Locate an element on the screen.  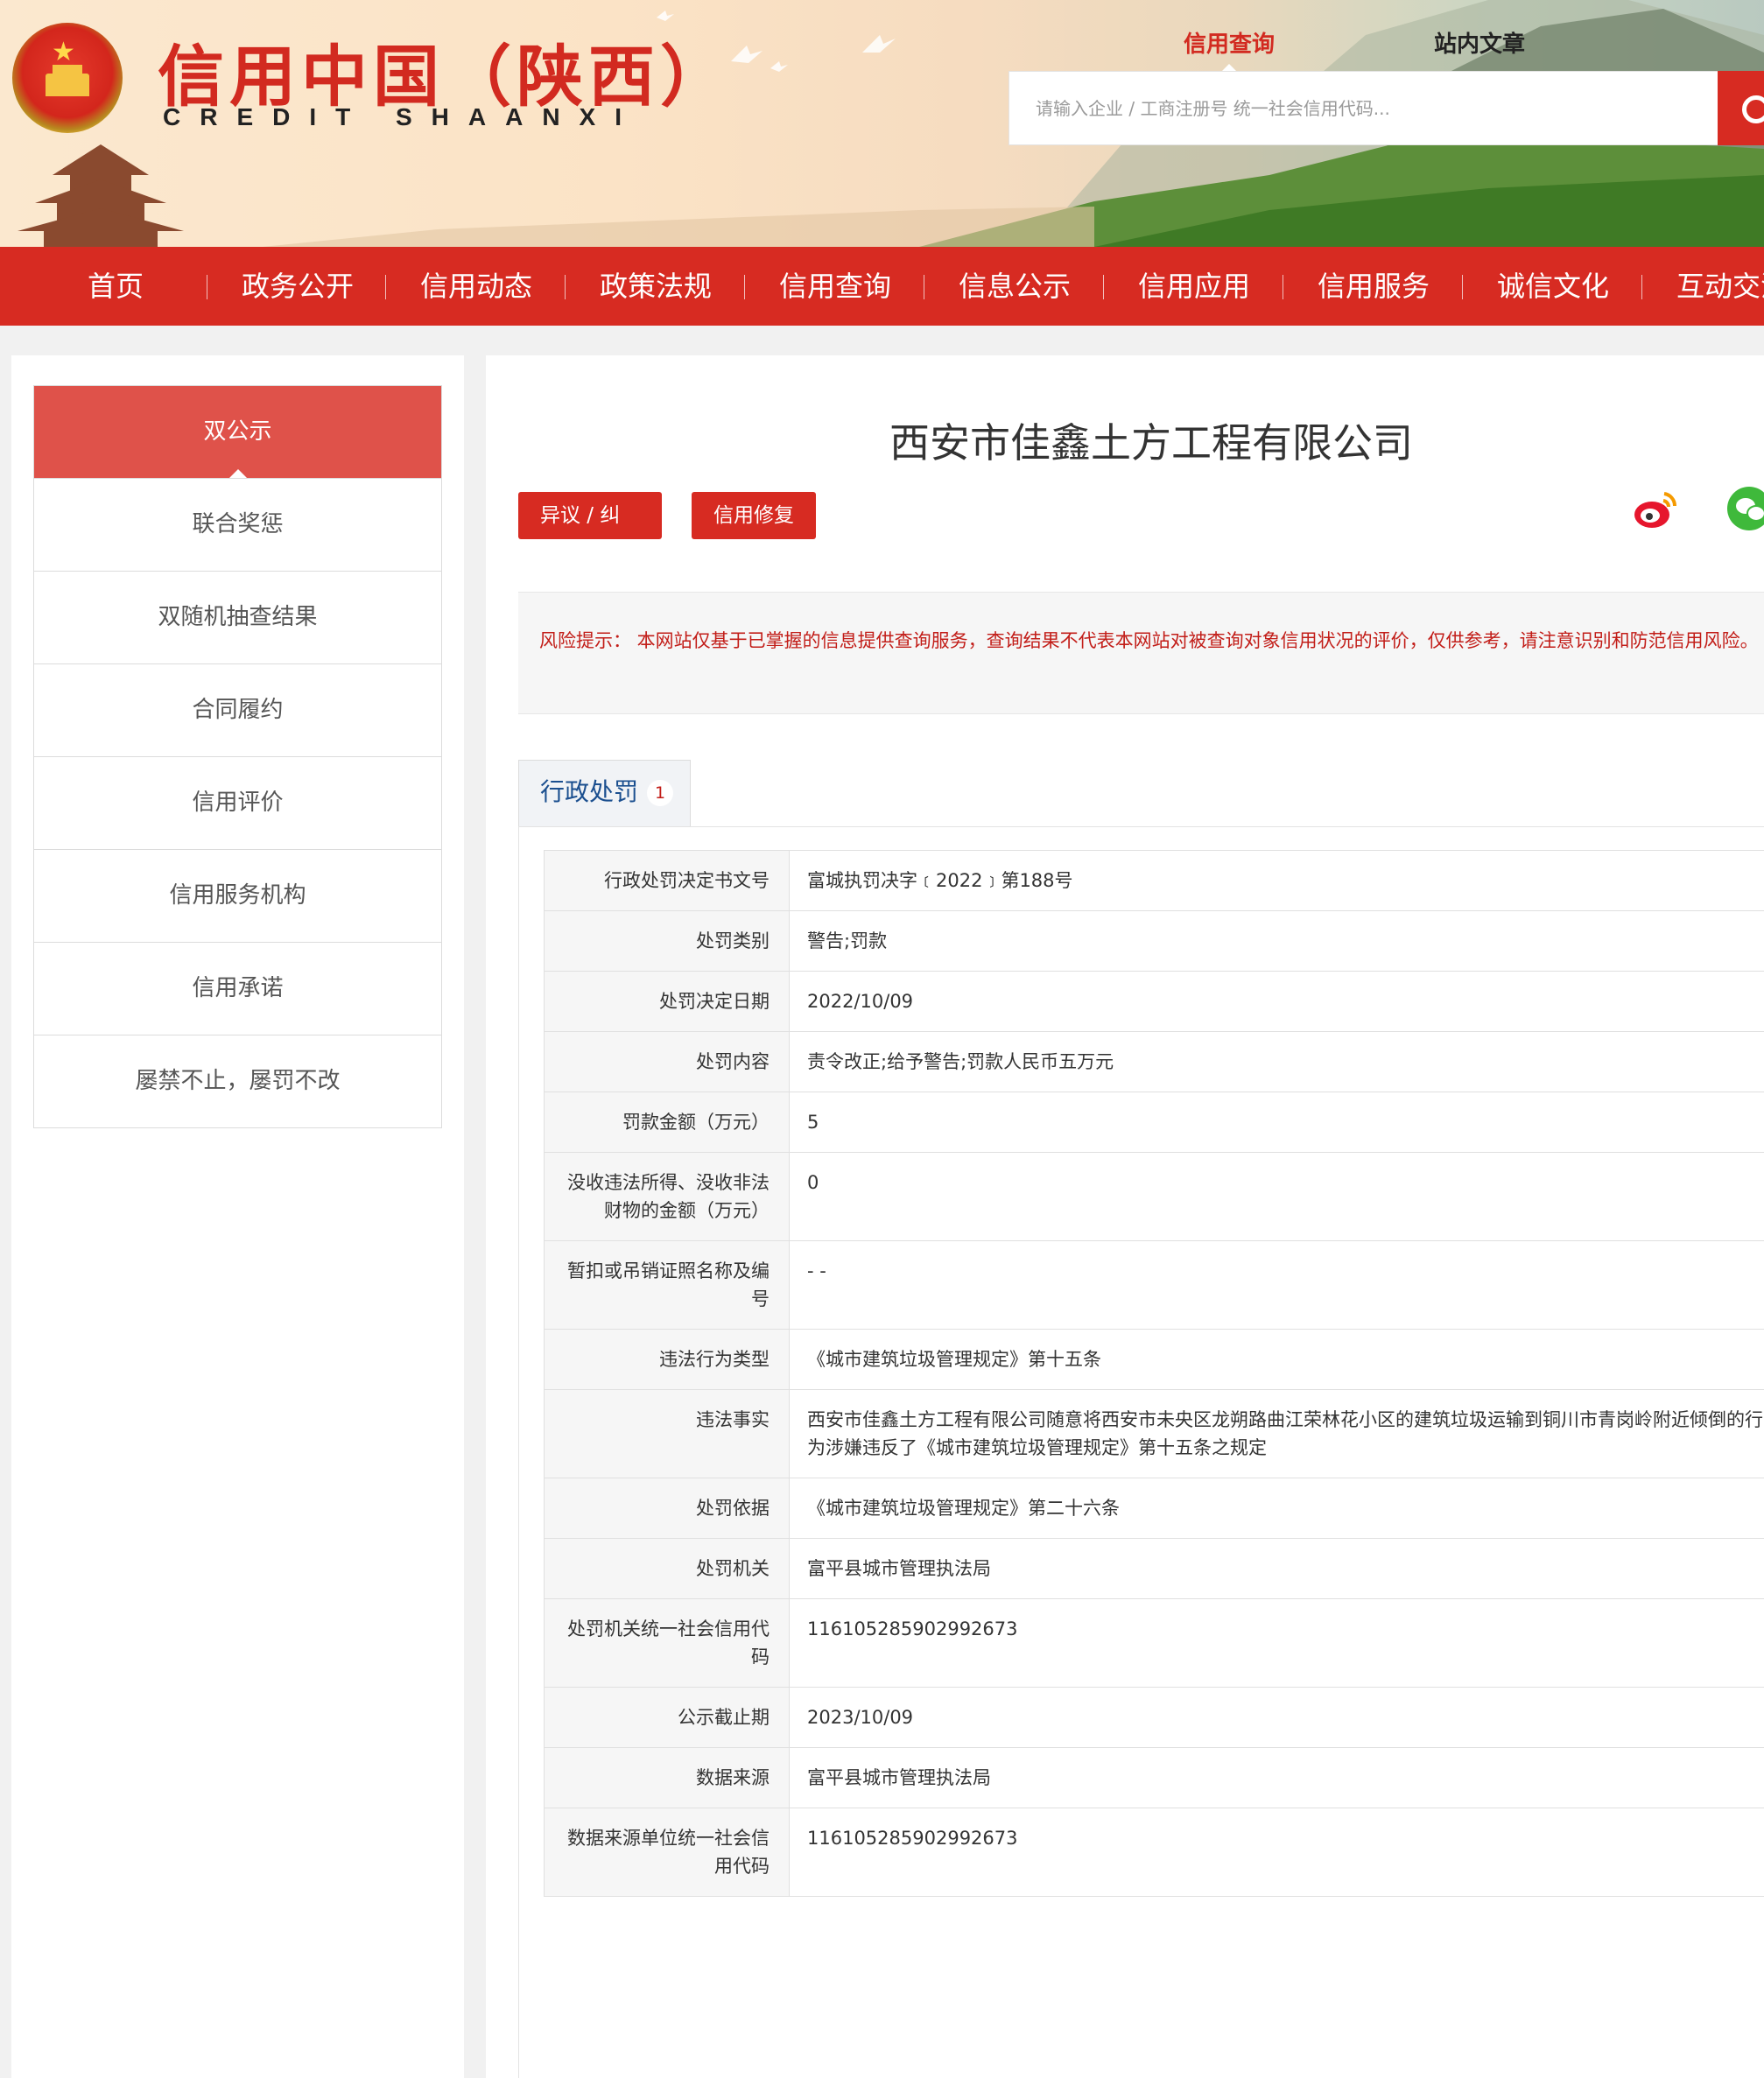
table-row: 数据来源 富平县城市管理执法局 is located at coordinates (1154, 1777).